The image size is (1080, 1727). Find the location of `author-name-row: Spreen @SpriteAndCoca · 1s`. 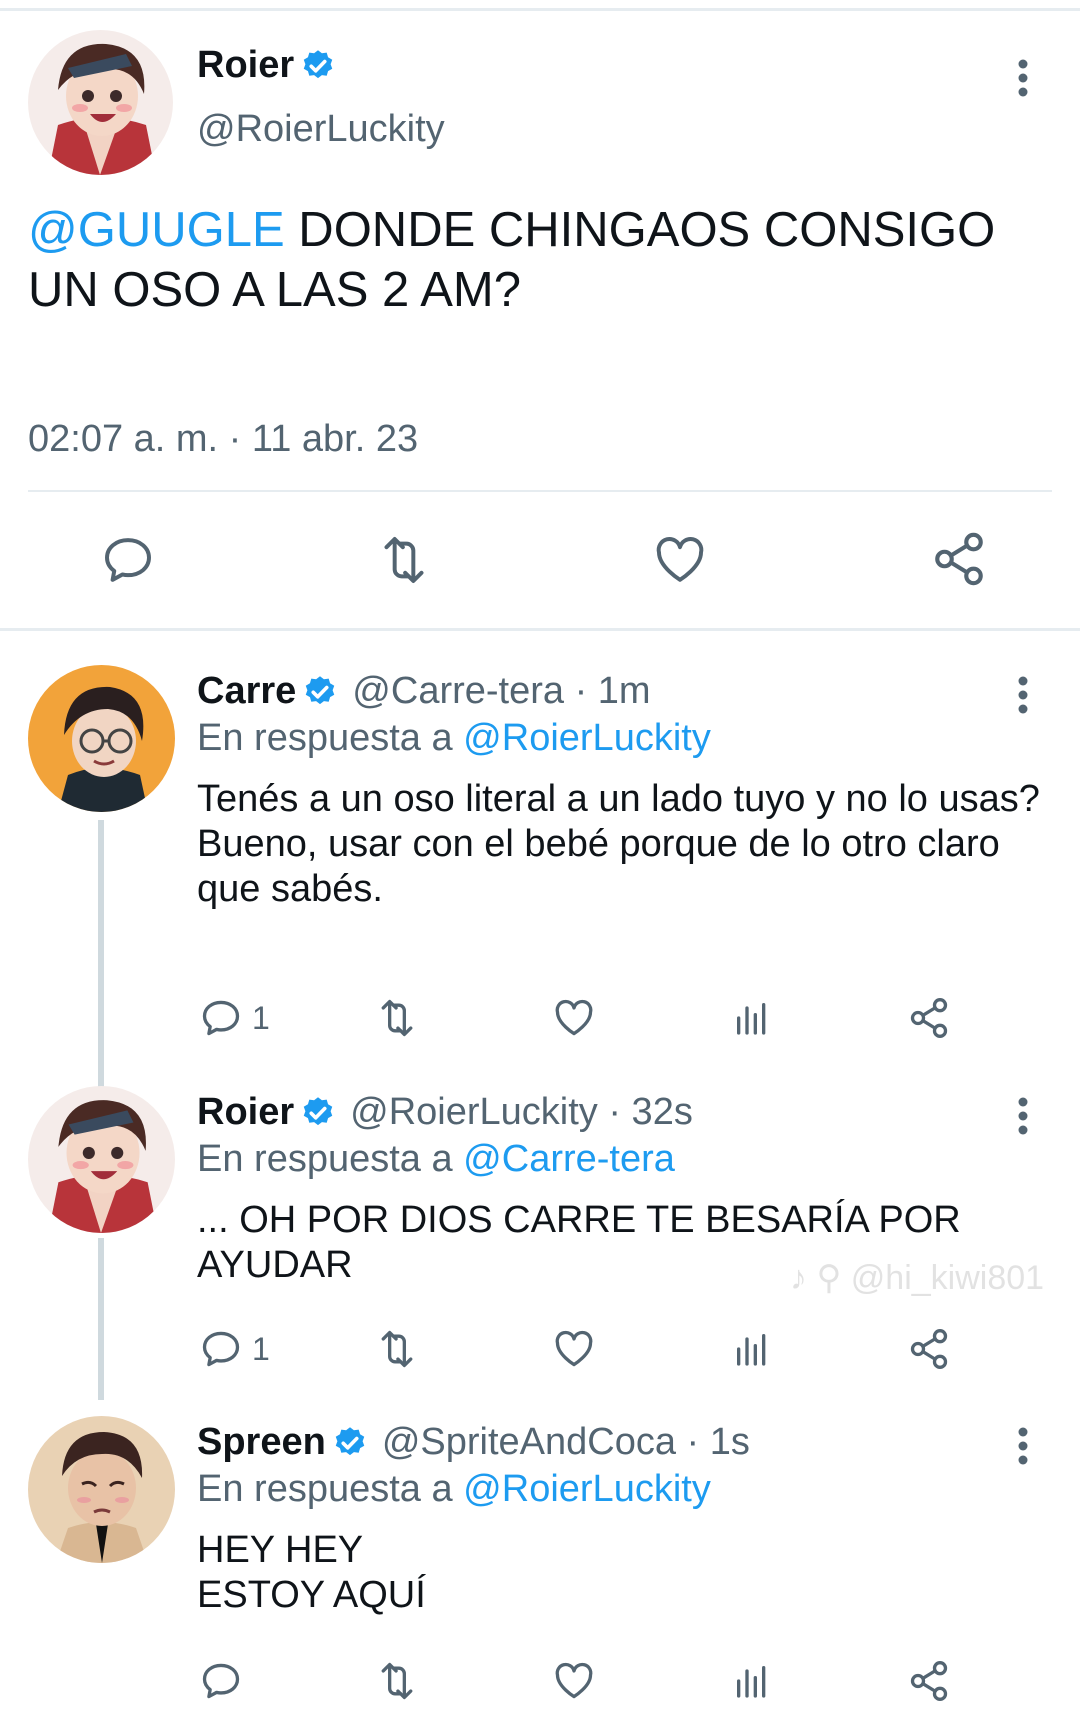

author-name-row: Spreen @SpriteAndCoca · 1s is located at coordinates (473, 1442).